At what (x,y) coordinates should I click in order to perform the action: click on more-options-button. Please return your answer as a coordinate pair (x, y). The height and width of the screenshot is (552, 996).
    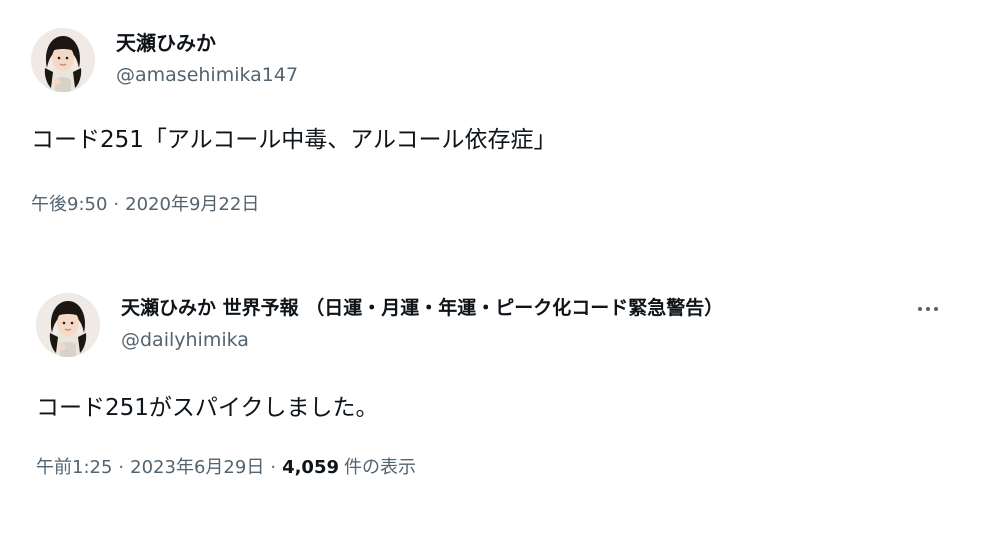
    Looking at the image, I should click on (928, 309).